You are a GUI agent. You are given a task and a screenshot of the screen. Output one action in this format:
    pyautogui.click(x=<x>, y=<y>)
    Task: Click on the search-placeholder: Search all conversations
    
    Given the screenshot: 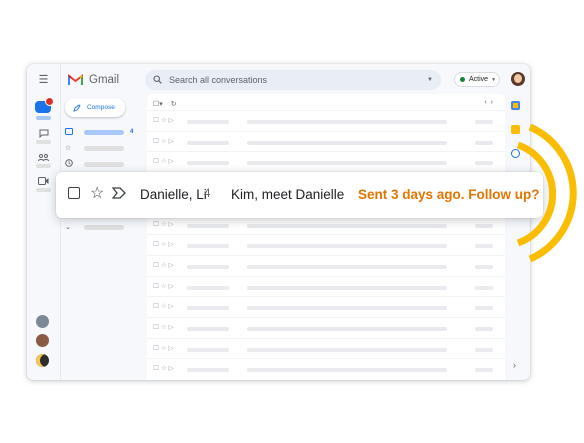 What is the action you would take?
    pyautogui.click(x=218, y=80)
    